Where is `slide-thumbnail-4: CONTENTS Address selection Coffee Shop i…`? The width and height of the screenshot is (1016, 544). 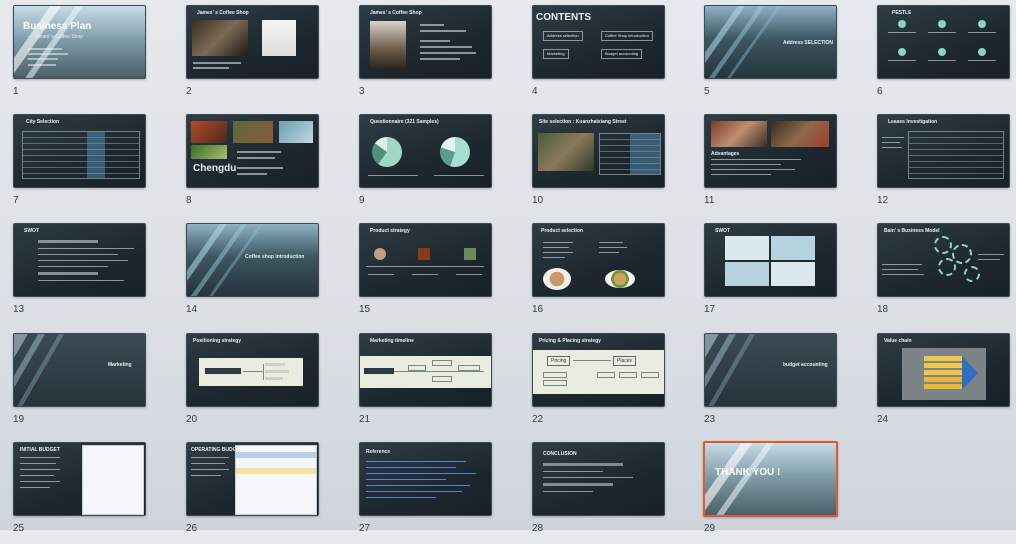 slide-thumbnail-4: CONTENTS Address selection Coffee Shop i… is located at coordinates (598, 42).